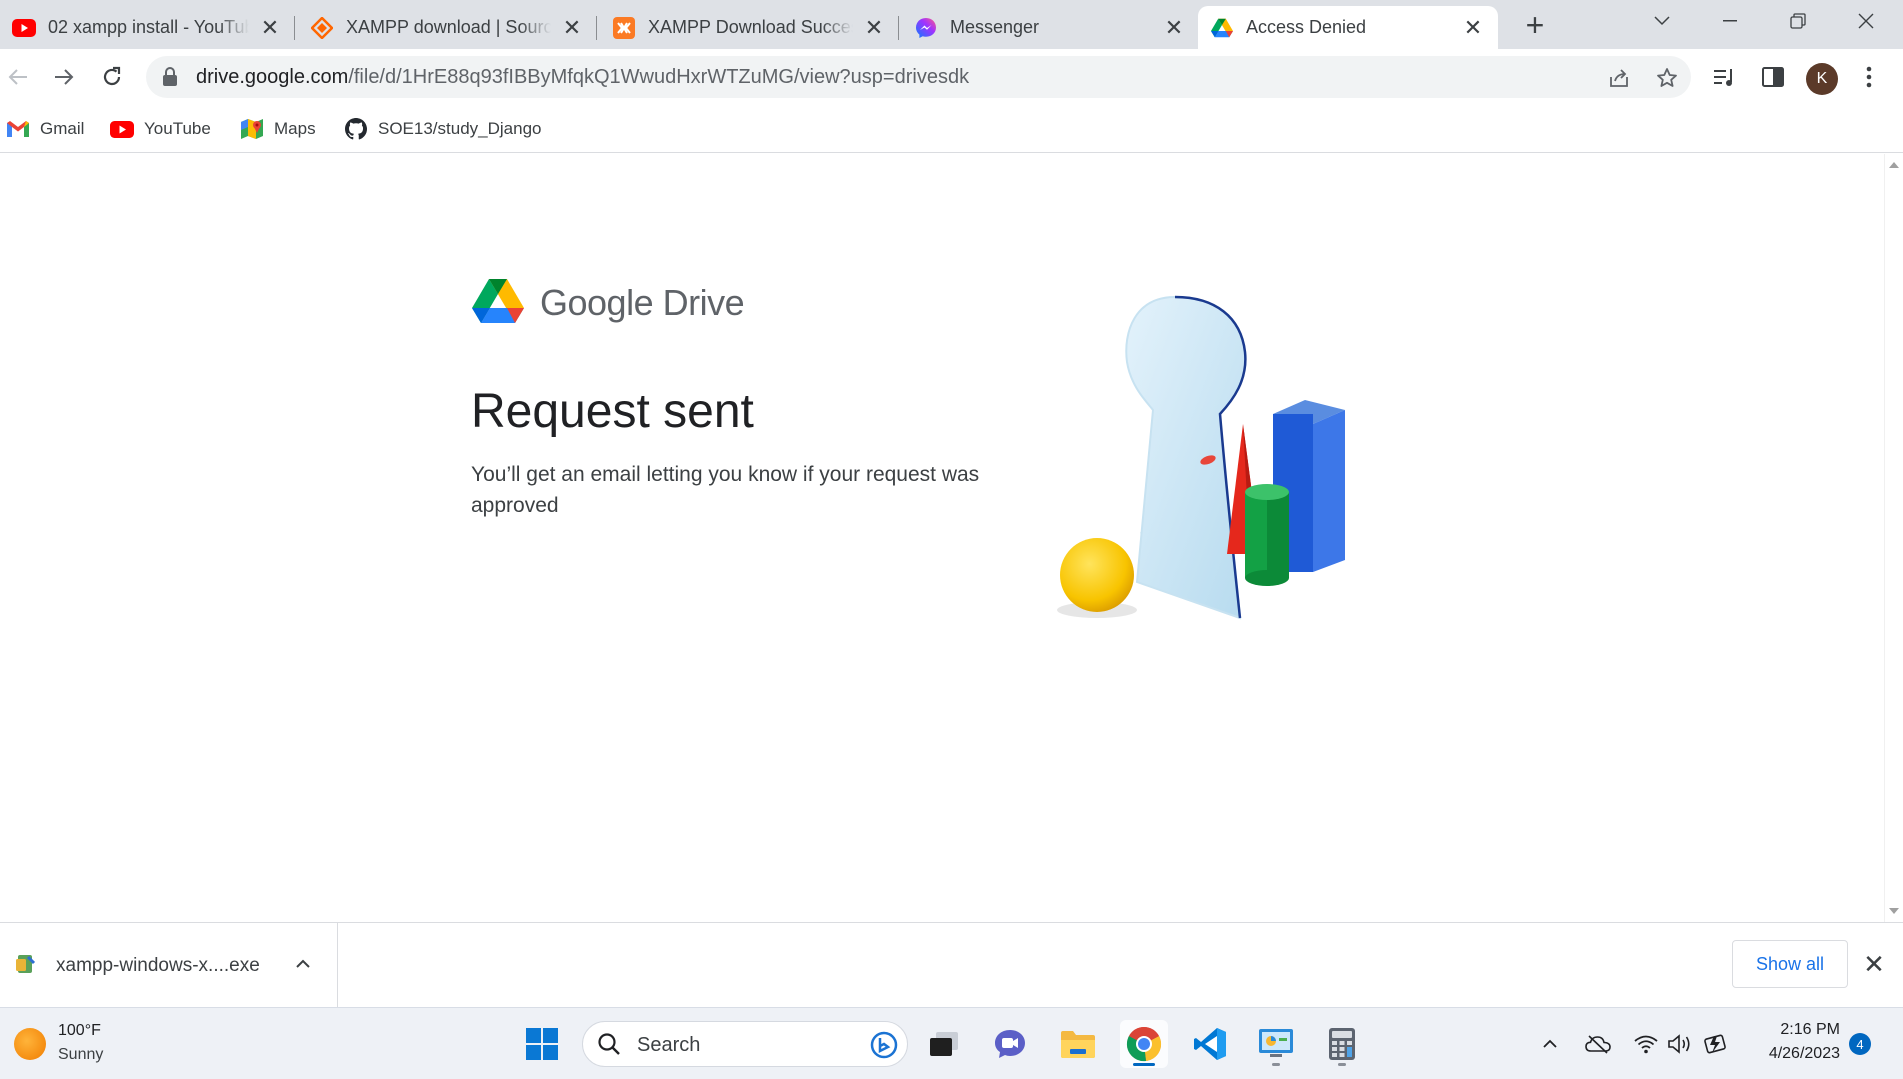 Image resolution: width=1903 pixels, height=1079 pixels. What do you see at coordinates (1662, 21) in the screenshot?
I see `tab-search-chevron-icon` at bounding box center [1662, 21].